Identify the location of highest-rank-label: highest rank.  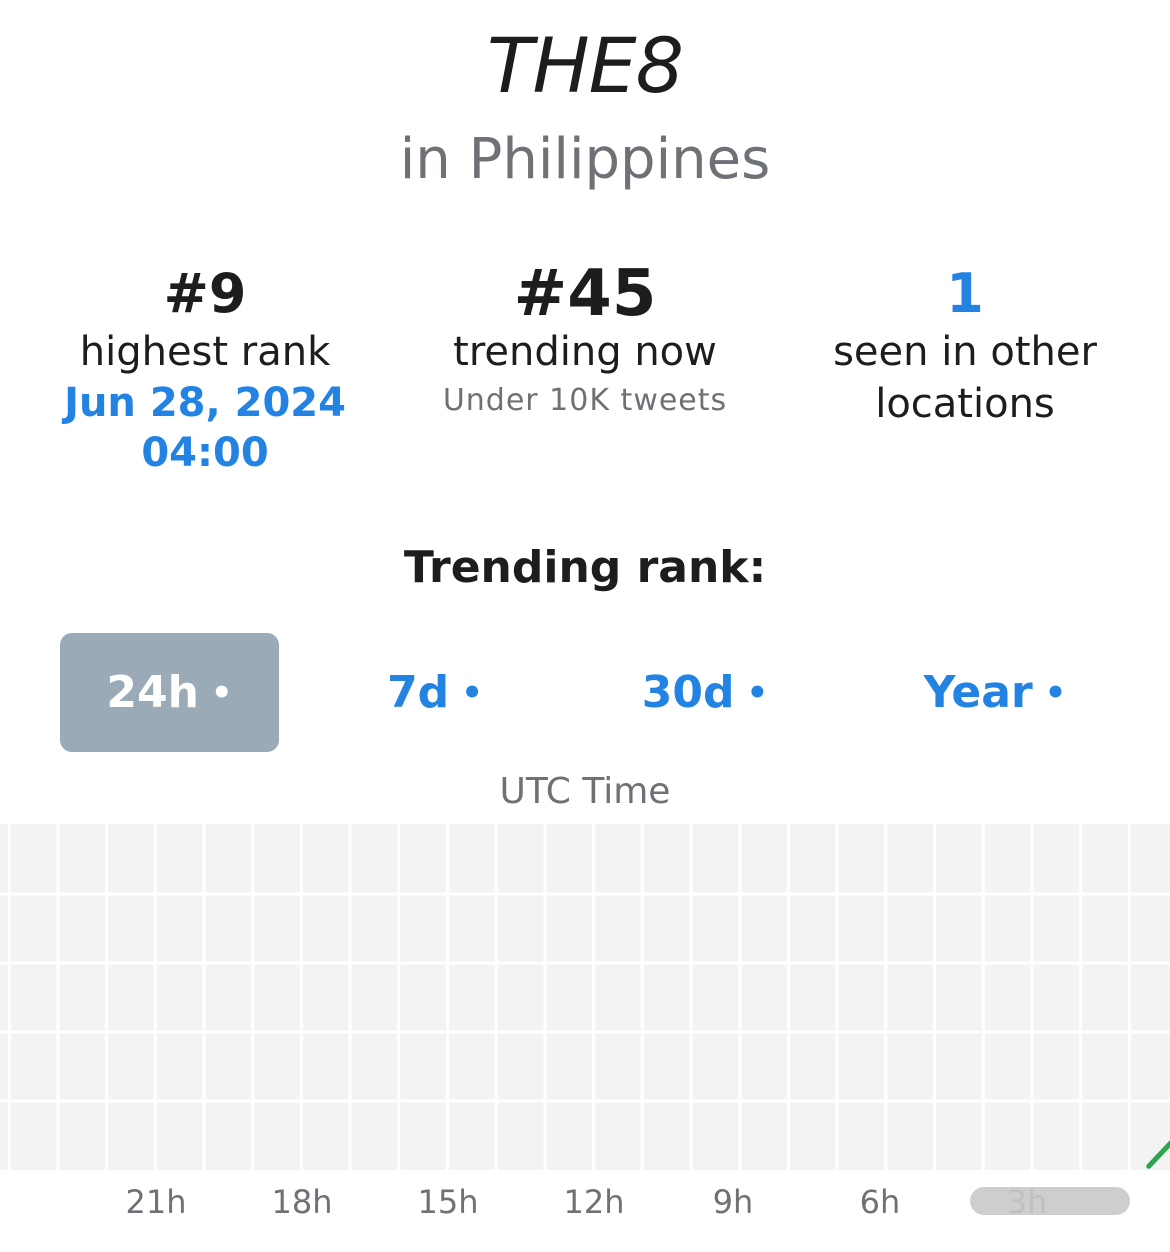
(205, 352).